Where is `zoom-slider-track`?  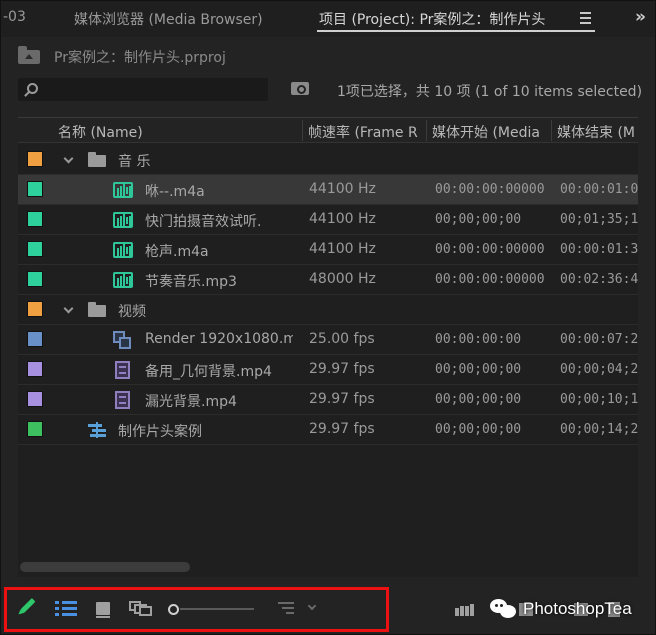 zoom-slider-track is located at coordinates (217, 609).